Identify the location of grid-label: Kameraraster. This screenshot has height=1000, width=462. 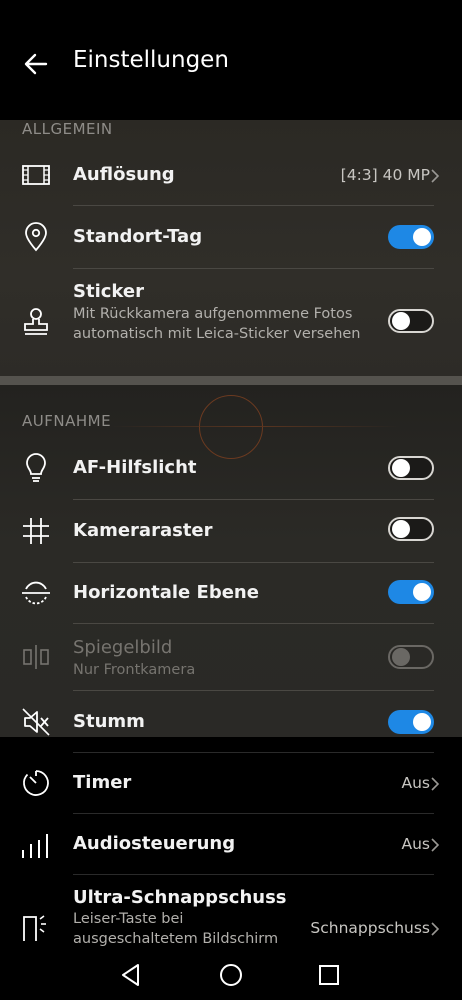
(143, 530).